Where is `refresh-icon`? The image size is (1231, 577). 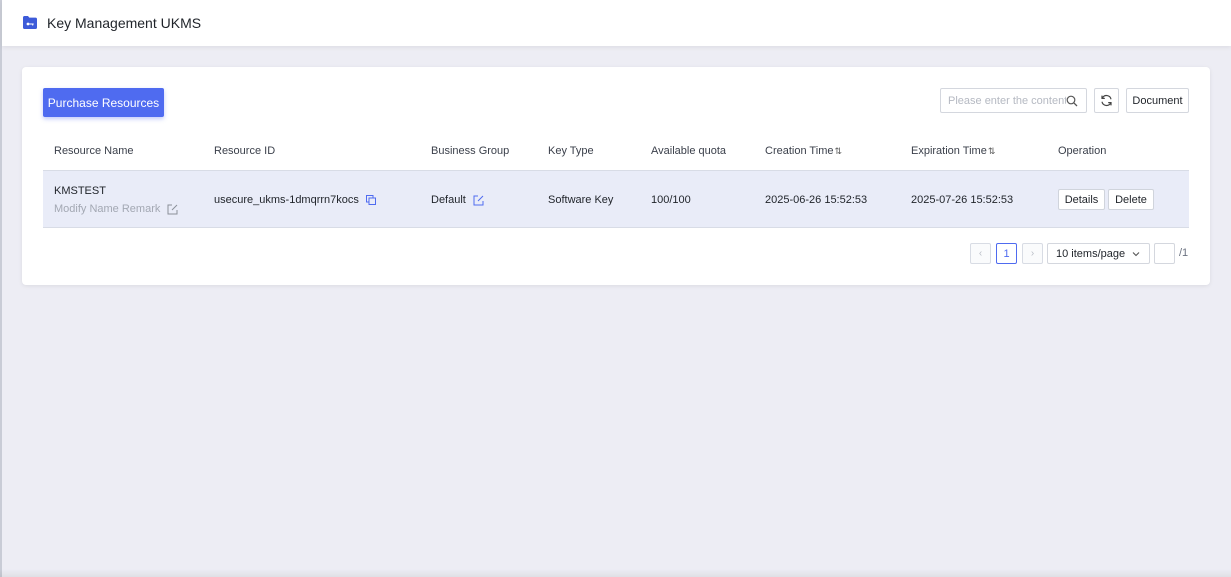
refresh-icon is located at coordinates (1106, 100).